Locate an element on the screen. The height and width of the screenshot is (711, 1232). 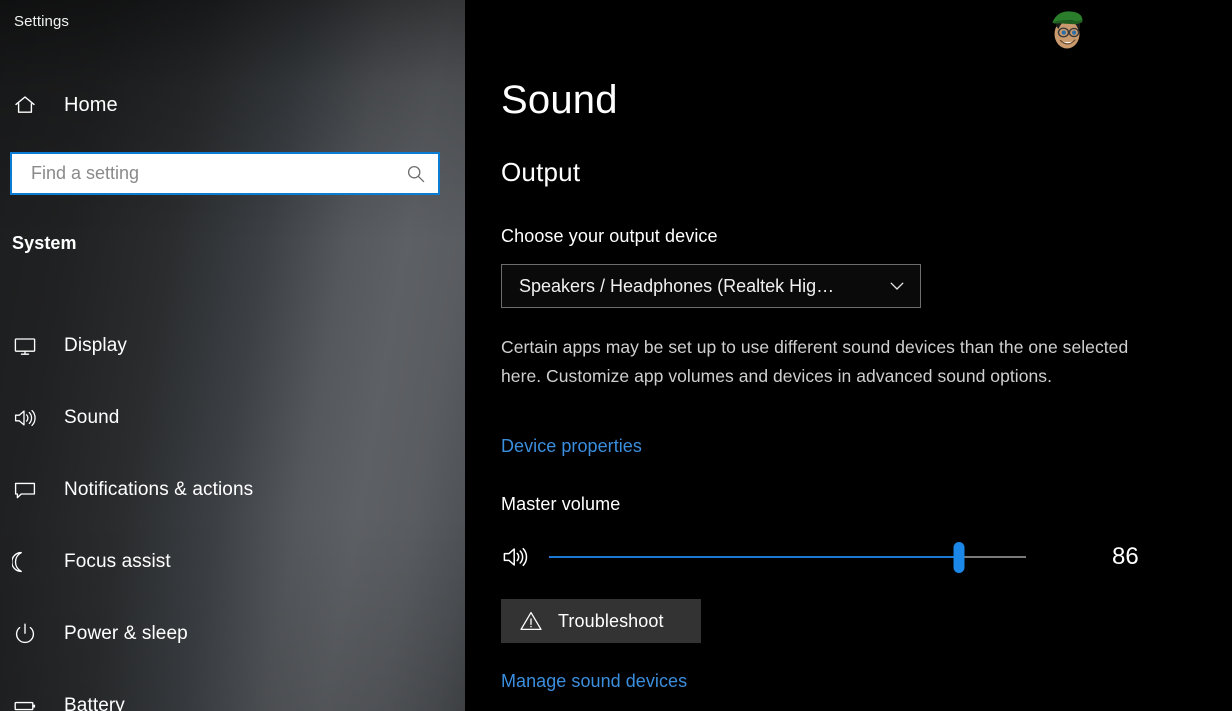
sidebar-item-sound-label: Sound is located at coordinates (92, 417).